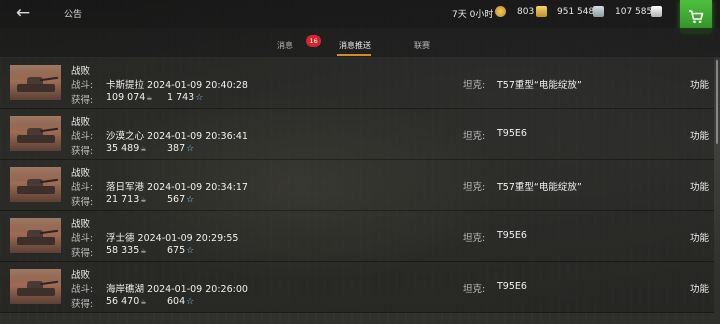 This screenshot has height=324, width=720. What do you see at coordinates (185, 97) in the screenshot?
I see `earned-xp: 1 743☆` at bounding box center [185, 97].